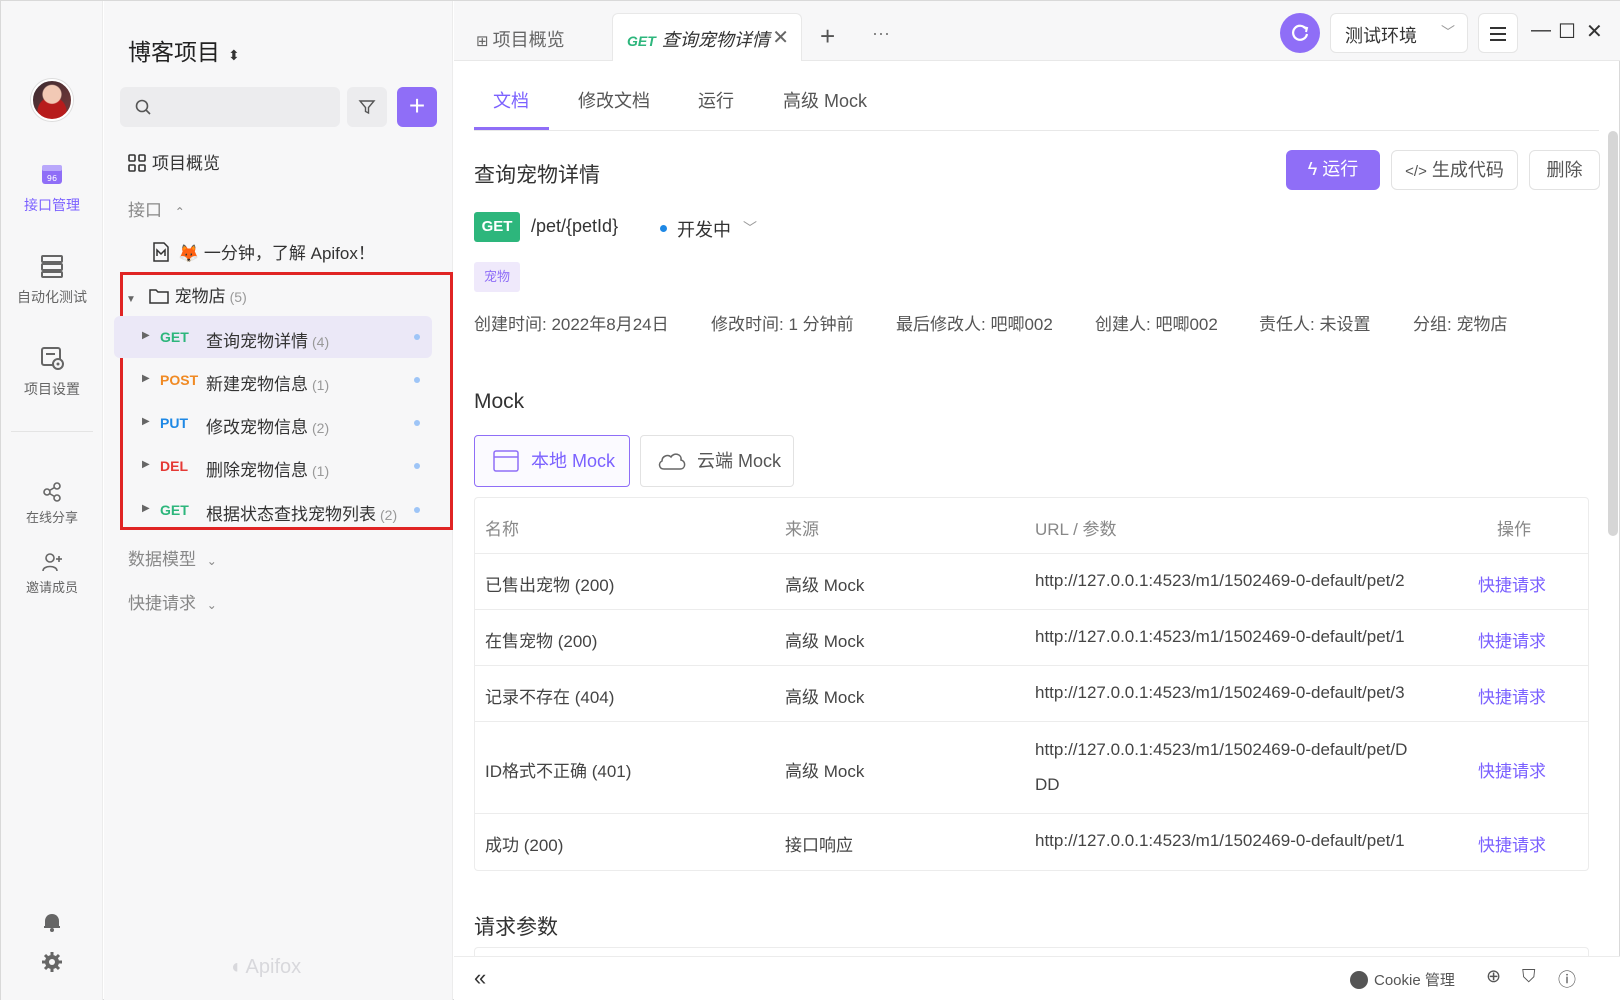 This screenshot has width=1620, height=1000. Describe the element at coordinates (704, 229) in the screenshot. I see `status-select: 开发中` at that location.